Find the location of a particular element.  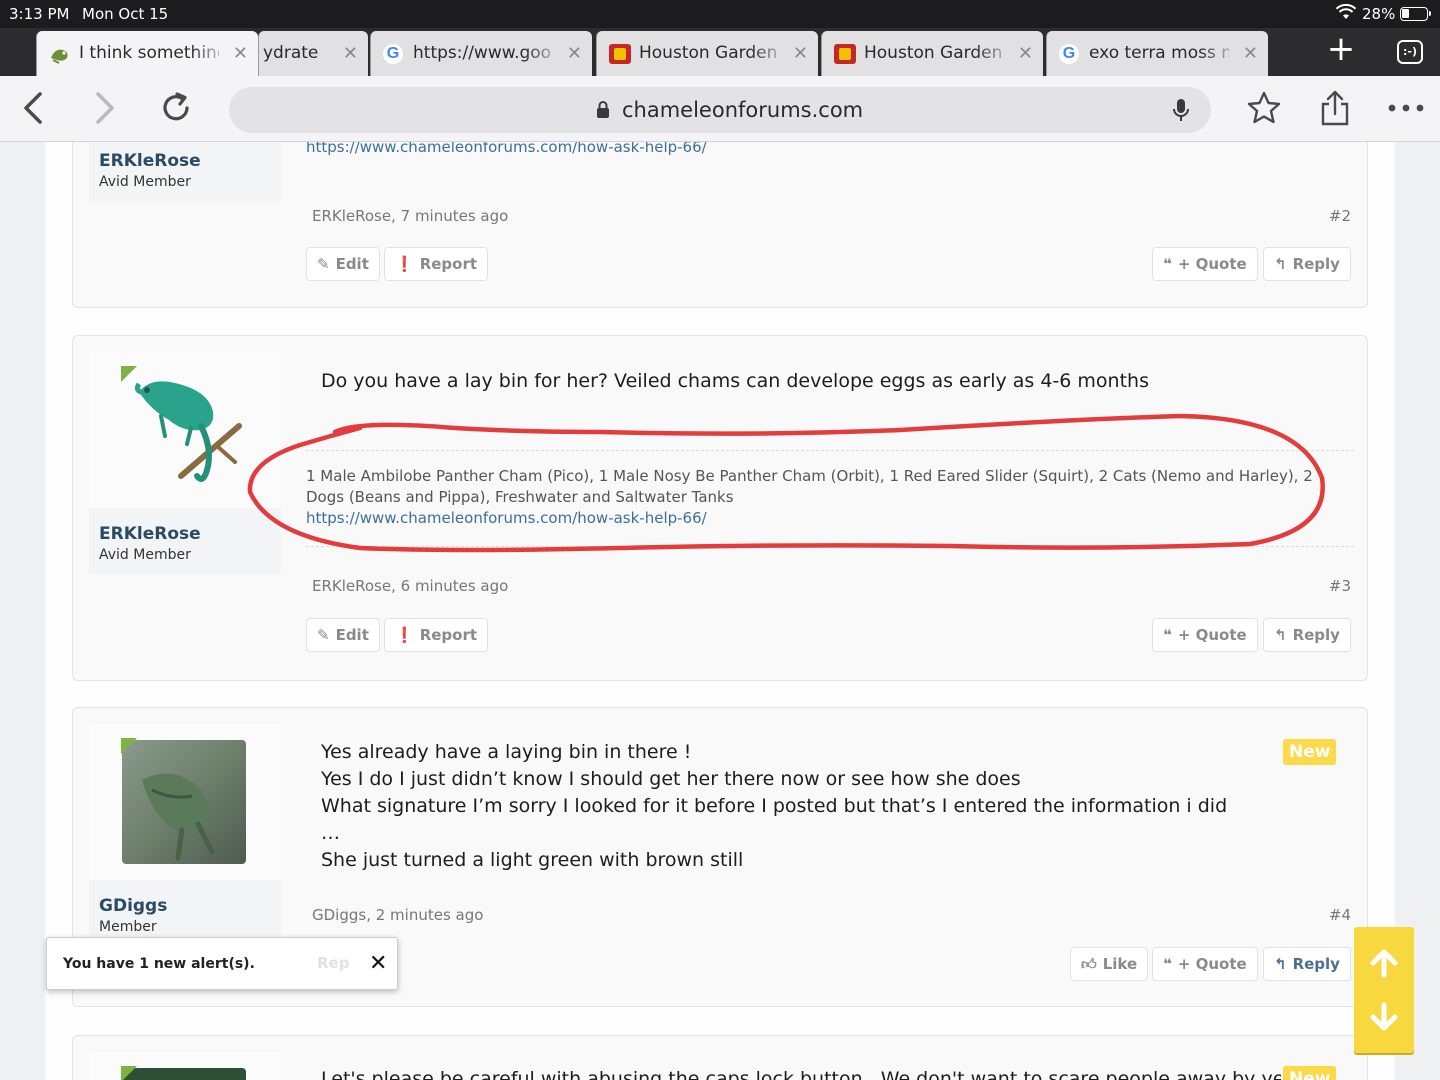

online-indicator is located at coordinates (129, 746).